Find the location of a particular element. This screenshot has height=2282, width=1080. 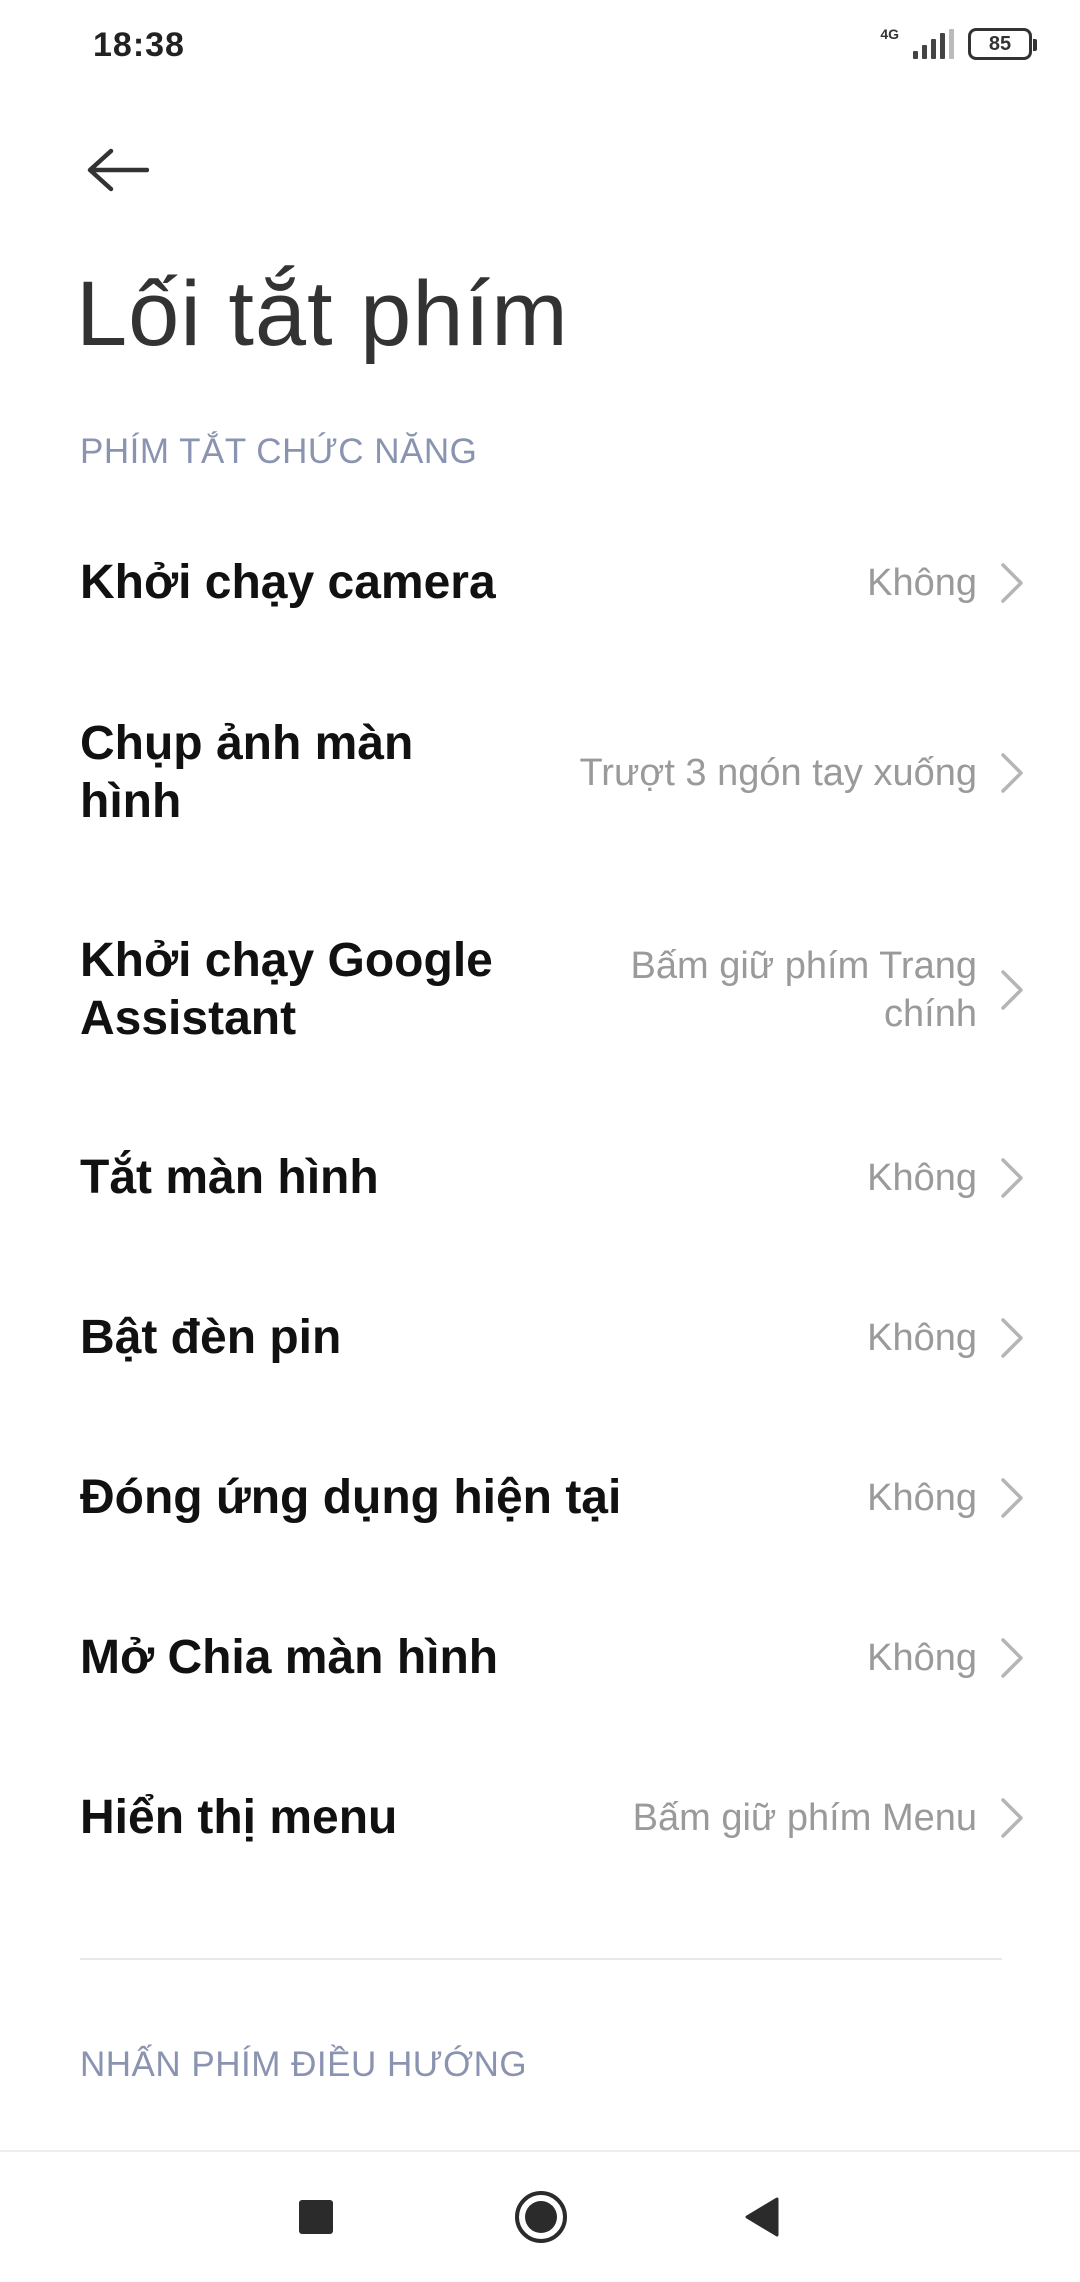

home-button is located at coordinates (541, 2217).